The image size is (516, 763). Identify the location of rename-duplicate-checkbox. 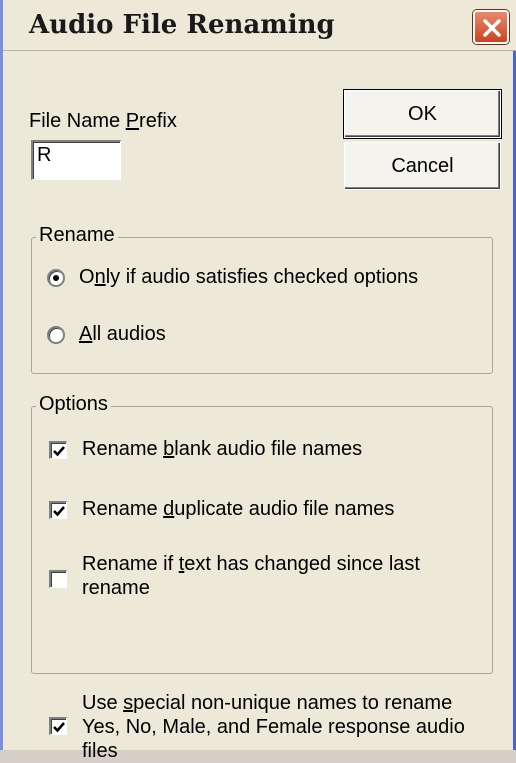
(58, 510).